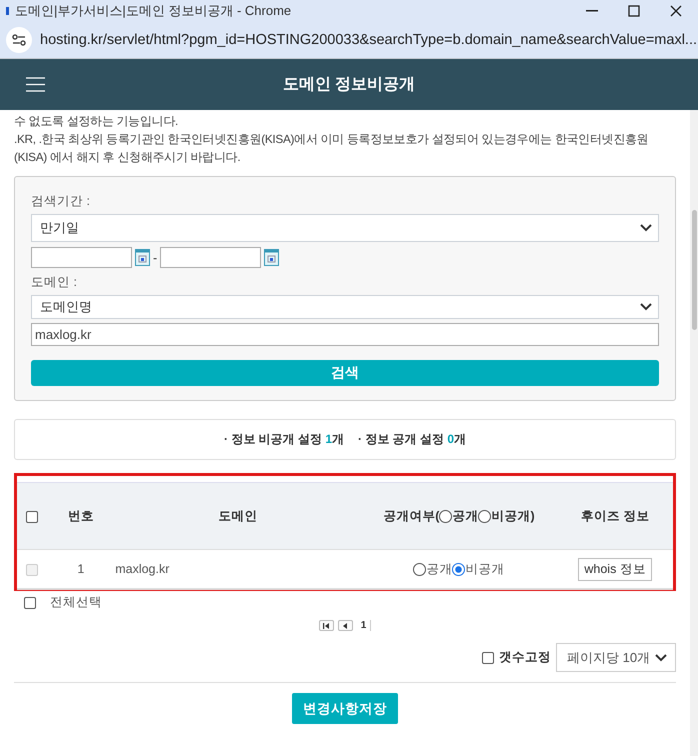  Describe the element at coordinates (345, 307) in the screenshot. I see `domain-type-select: 도메인명` at that location.